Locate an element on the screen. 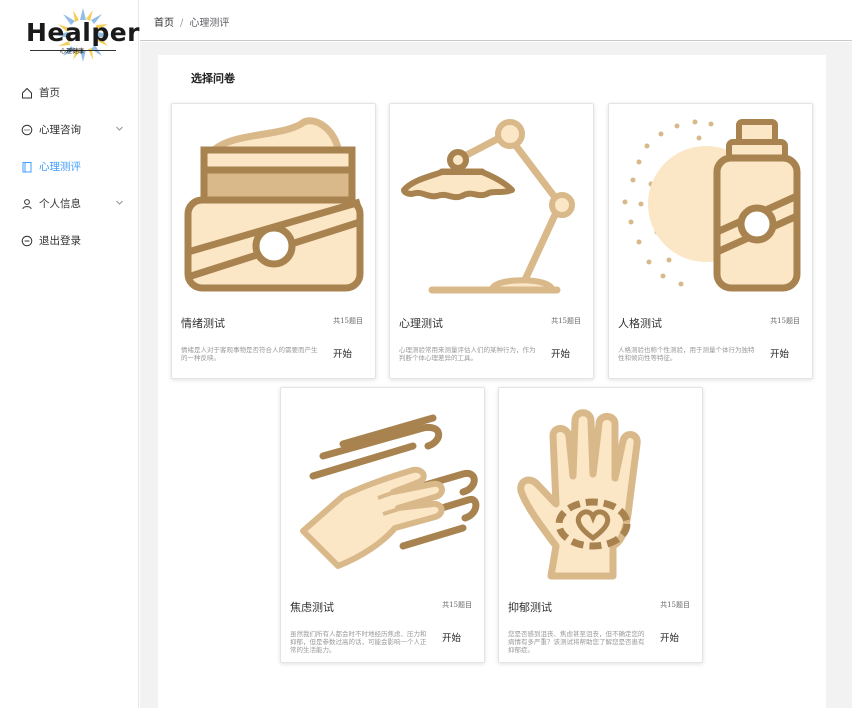 This screenshot has width=852, height=715. breadcrumb: 首页 / 心理测评 is located at coordinates (191, 21).